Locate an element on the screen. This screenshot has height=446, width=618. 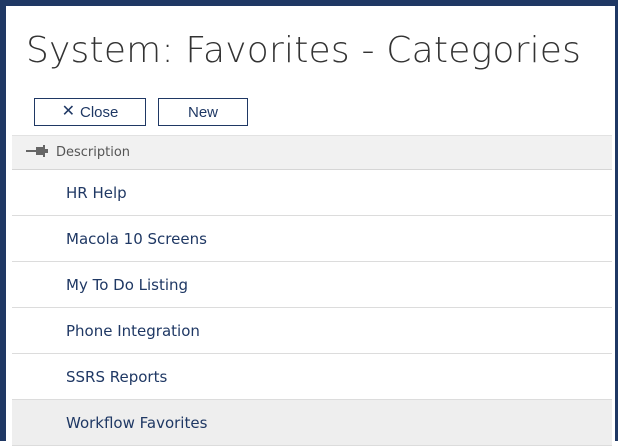
list-item: SSRS Reports is located at coordinates (312, 377).